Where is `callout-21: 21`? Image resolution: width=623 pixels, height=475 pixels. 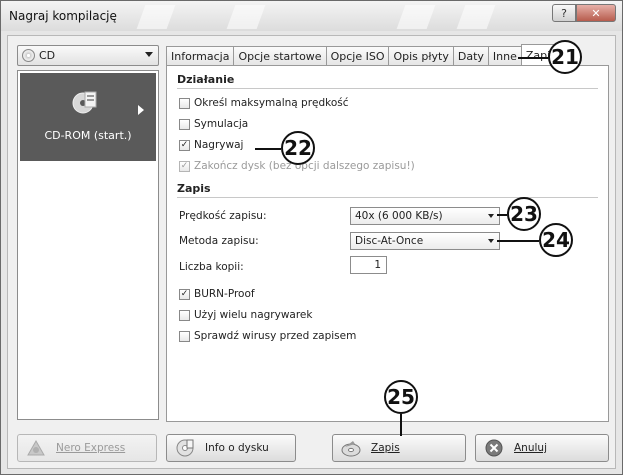
callout-21: 21 is located at coordinates (565, 57).